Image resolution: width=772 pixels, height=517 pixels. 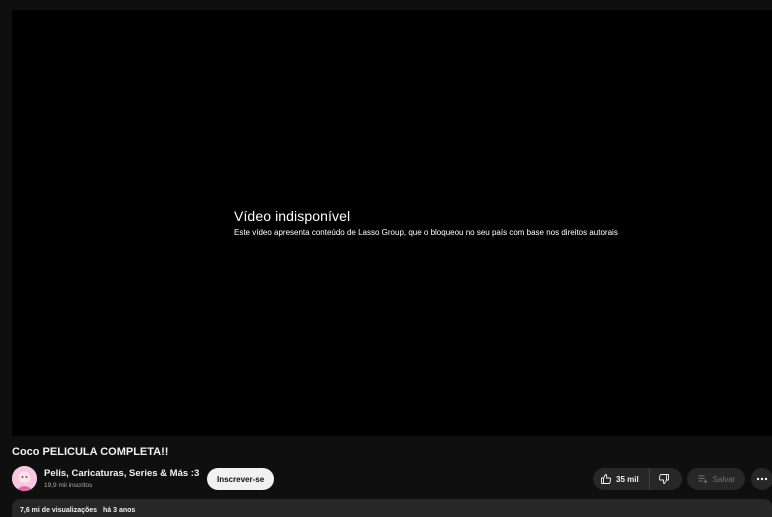 I want to click on save-label: Salvar, so click(x=724, y=479).